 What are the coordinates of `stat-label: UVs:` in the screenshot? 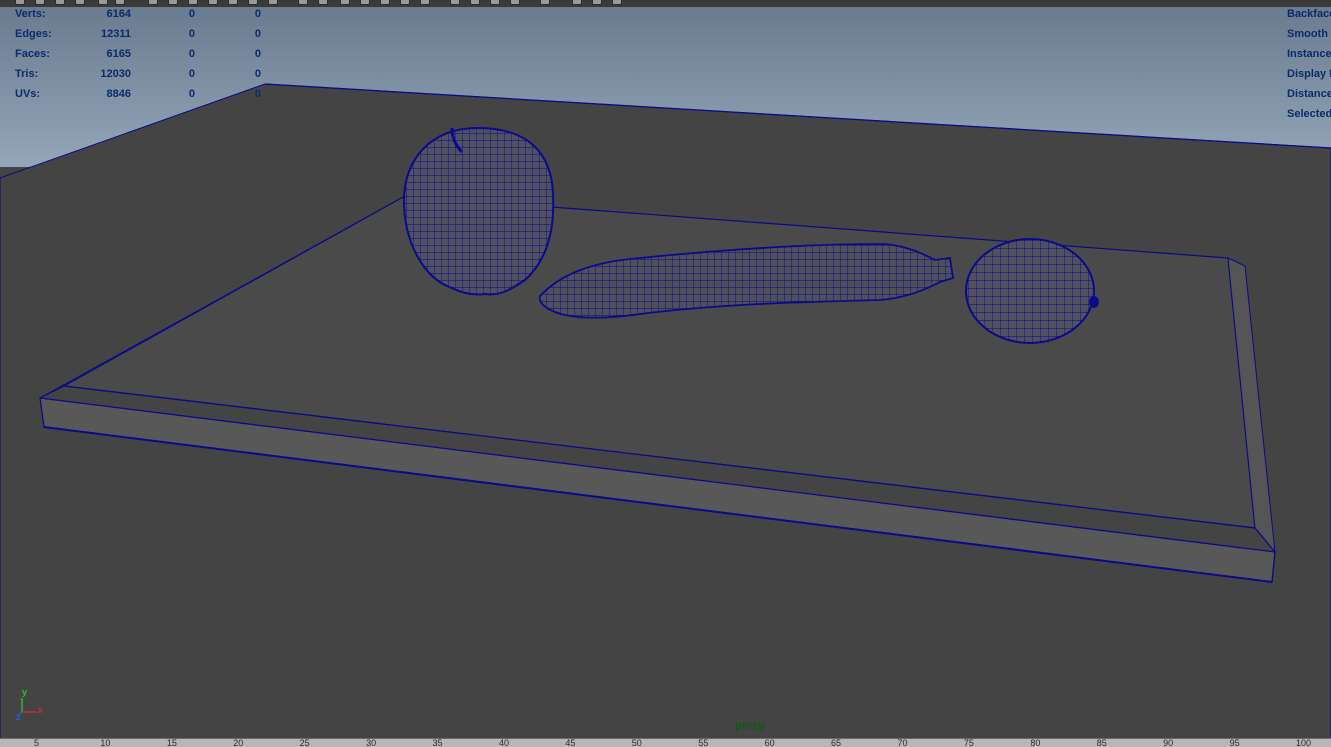 It's located at (28, 94).